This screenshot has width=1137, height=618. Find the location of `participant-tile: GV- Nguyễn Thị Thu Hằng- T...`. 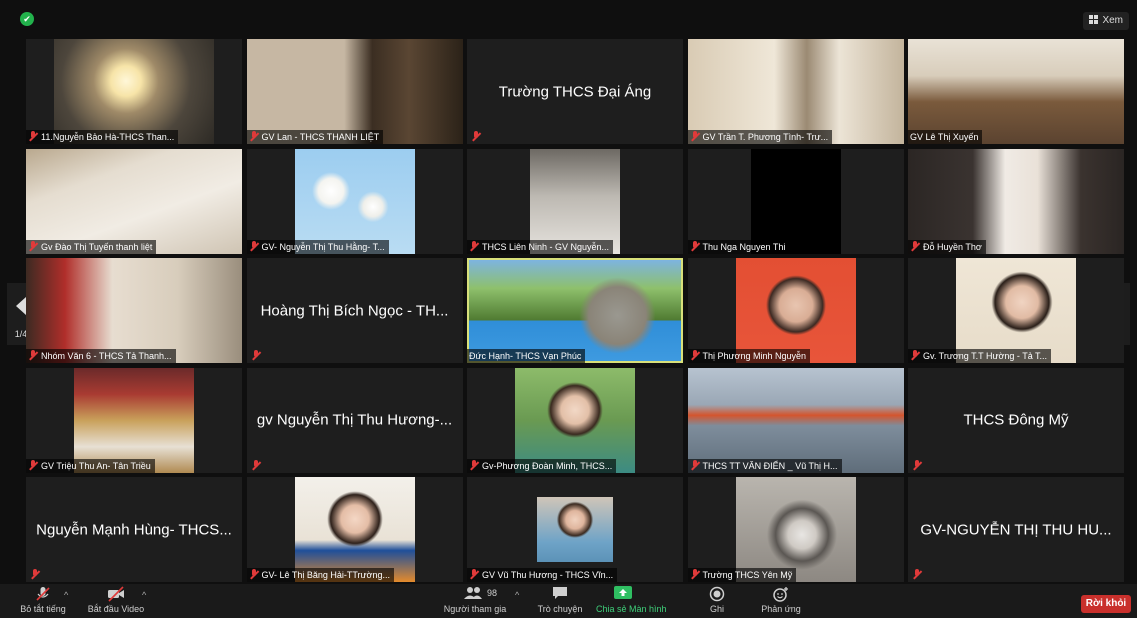

participant-tile: GV- Nguyễn Thị Thu Hằng- T... is located at coordinates (354, 201).